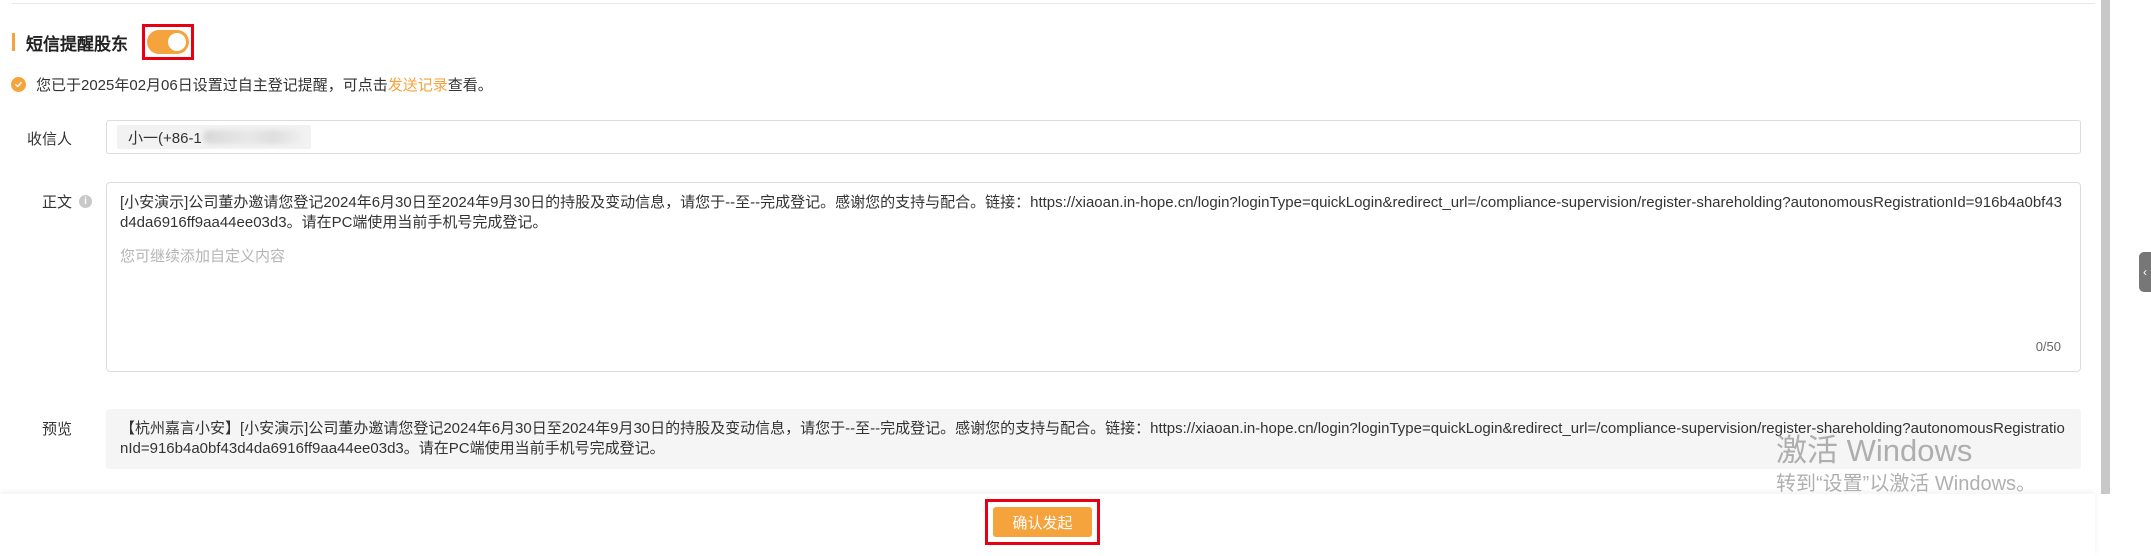 The height and width of the screenshot is (556, 2151). Describe the element at coordinates (252, 137) in the screenshot. I see `masked-phone-number` at that location.